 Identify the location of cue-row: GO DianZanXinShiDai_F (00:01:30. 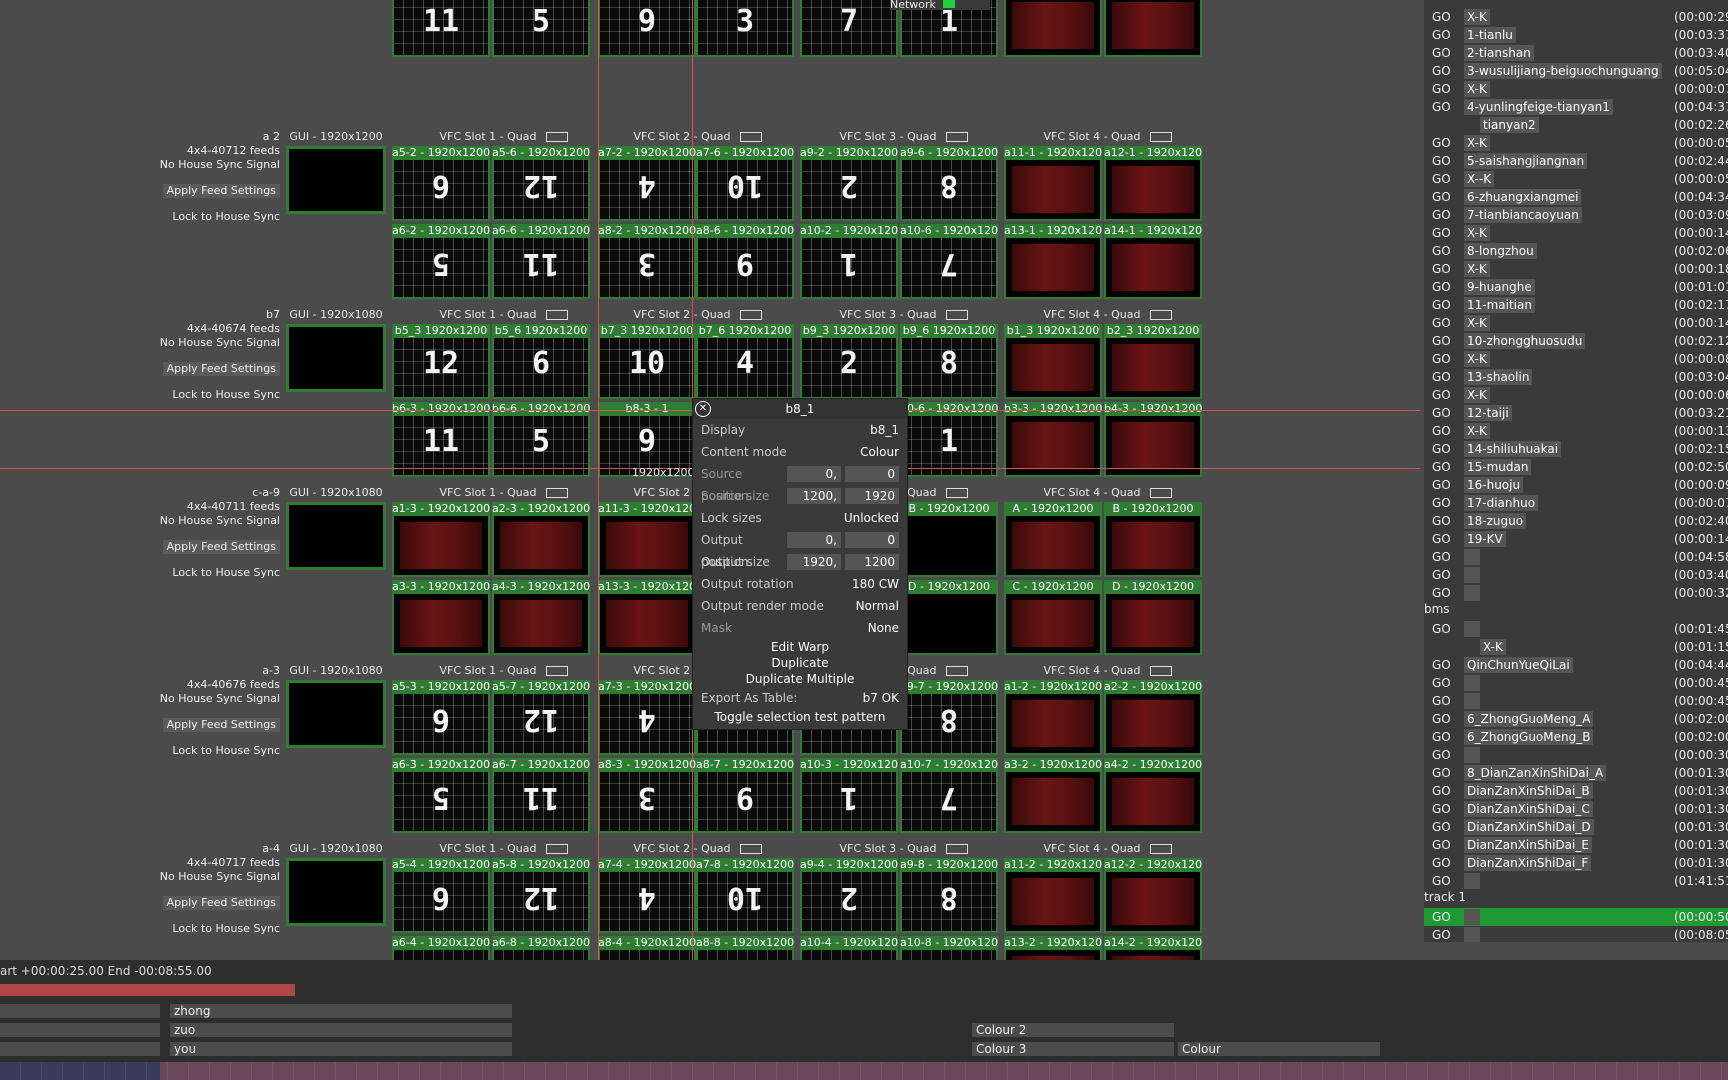
(1576, 863).